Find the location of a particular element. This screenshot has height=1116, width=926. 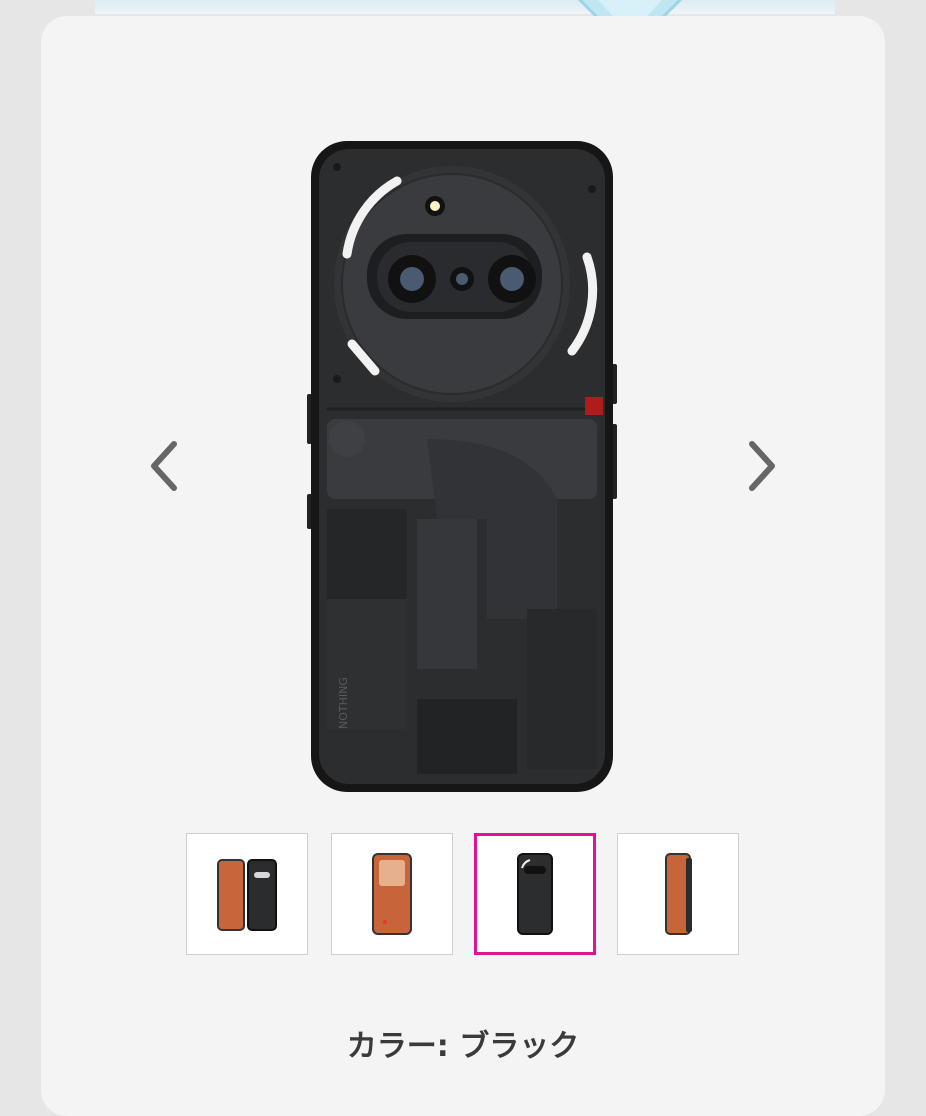

prev-image-button is located at coordinates (164, 466).